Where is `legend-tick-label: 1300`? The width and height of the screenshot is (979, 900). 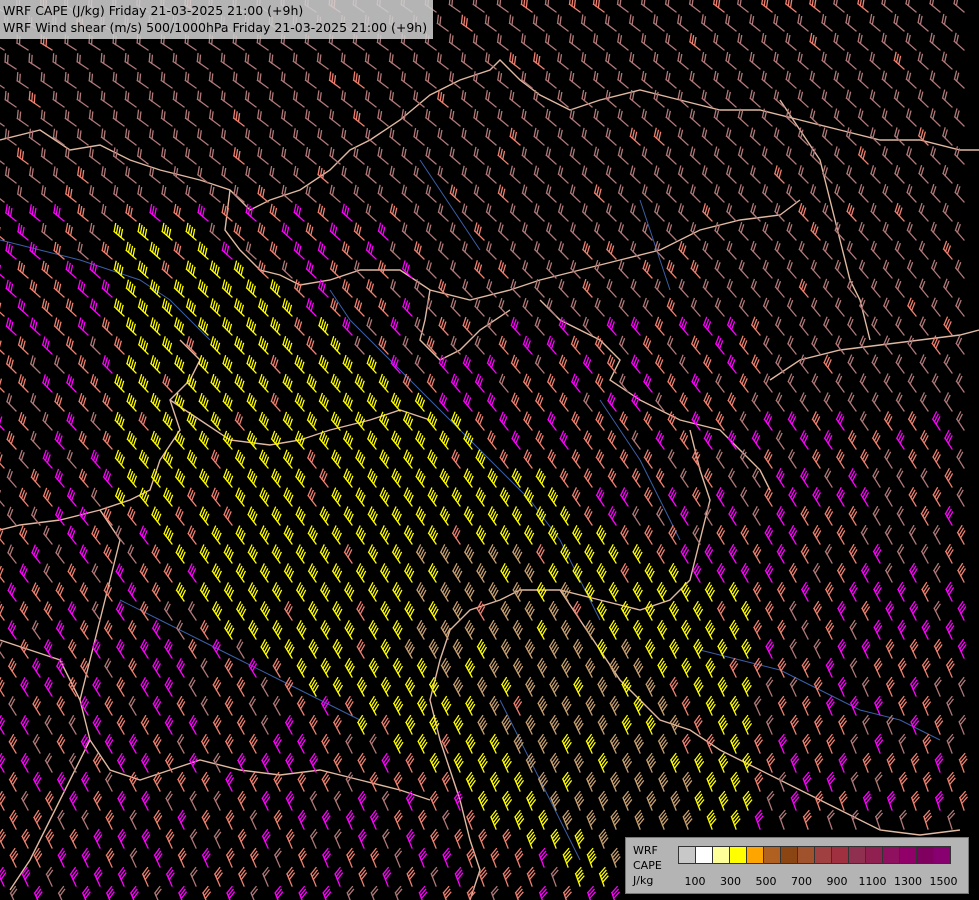
legend-tick-label: 1300 is located at coordinates (908, 881).